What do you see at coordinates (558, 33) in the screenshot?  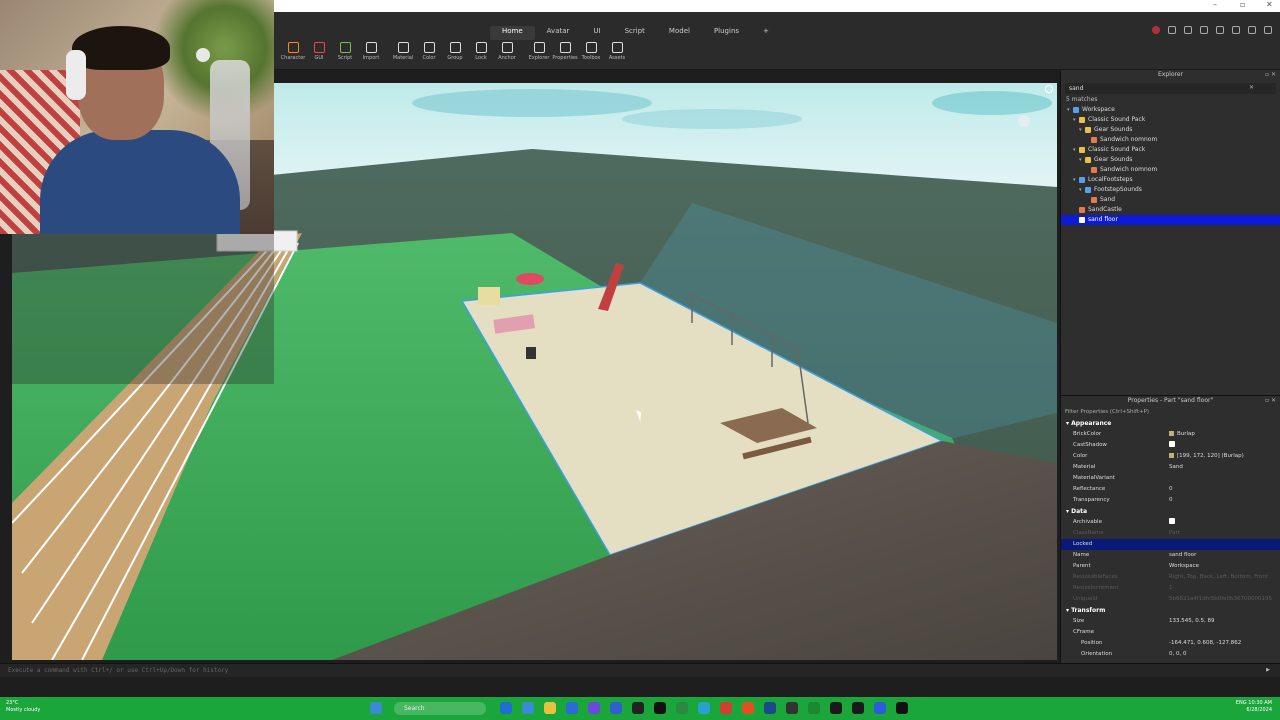 I see `menu-tab-avatar: Avatar` at bounding box center [558, 33].